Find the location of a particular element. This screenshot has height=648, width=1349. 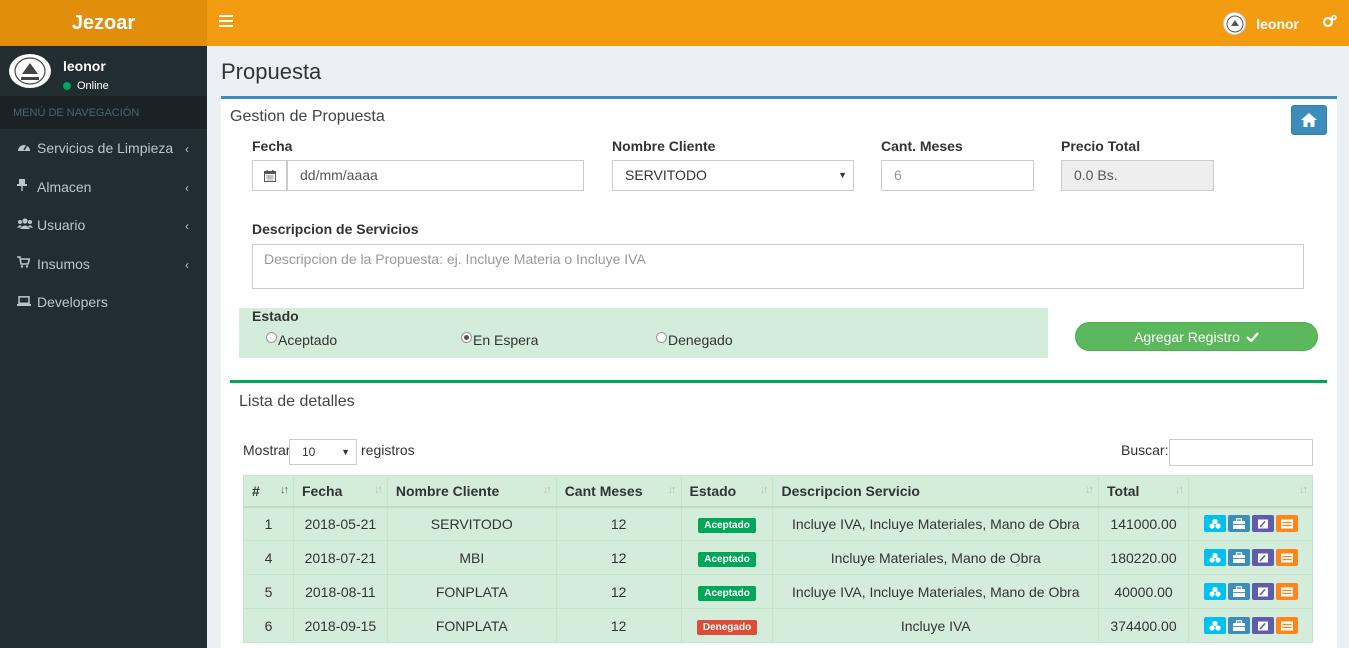

column-header-fecha: Fecha ↓↑ is located at coordinates (340, 491).